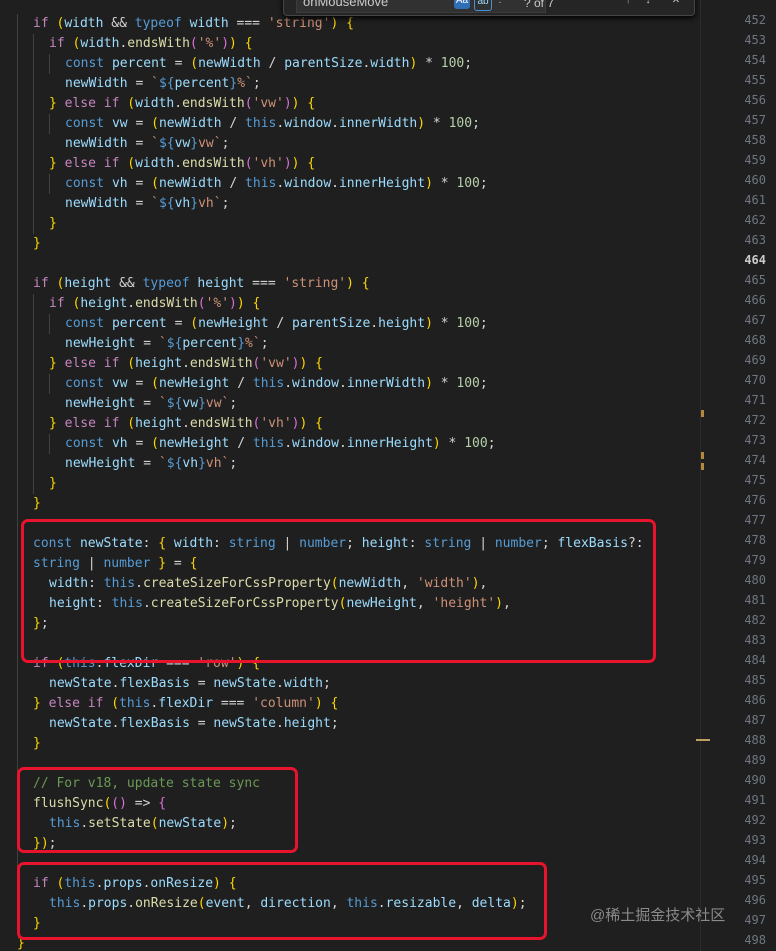  Describe the element at coordinates (755, 20) in the screenshot. I see `line-number: 452` at that location.